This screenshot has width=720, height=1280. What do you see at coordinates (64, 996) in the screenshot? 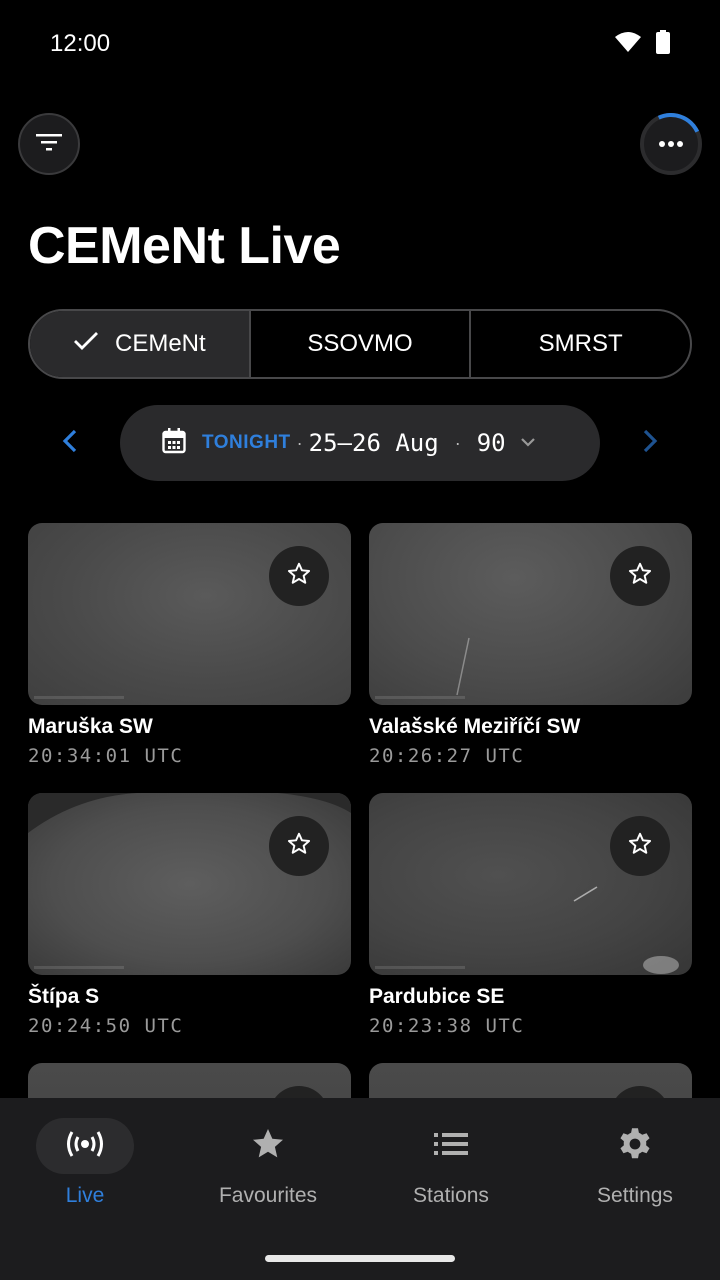
I see `station-name: Štípa S` at bounding box center [64, 996].